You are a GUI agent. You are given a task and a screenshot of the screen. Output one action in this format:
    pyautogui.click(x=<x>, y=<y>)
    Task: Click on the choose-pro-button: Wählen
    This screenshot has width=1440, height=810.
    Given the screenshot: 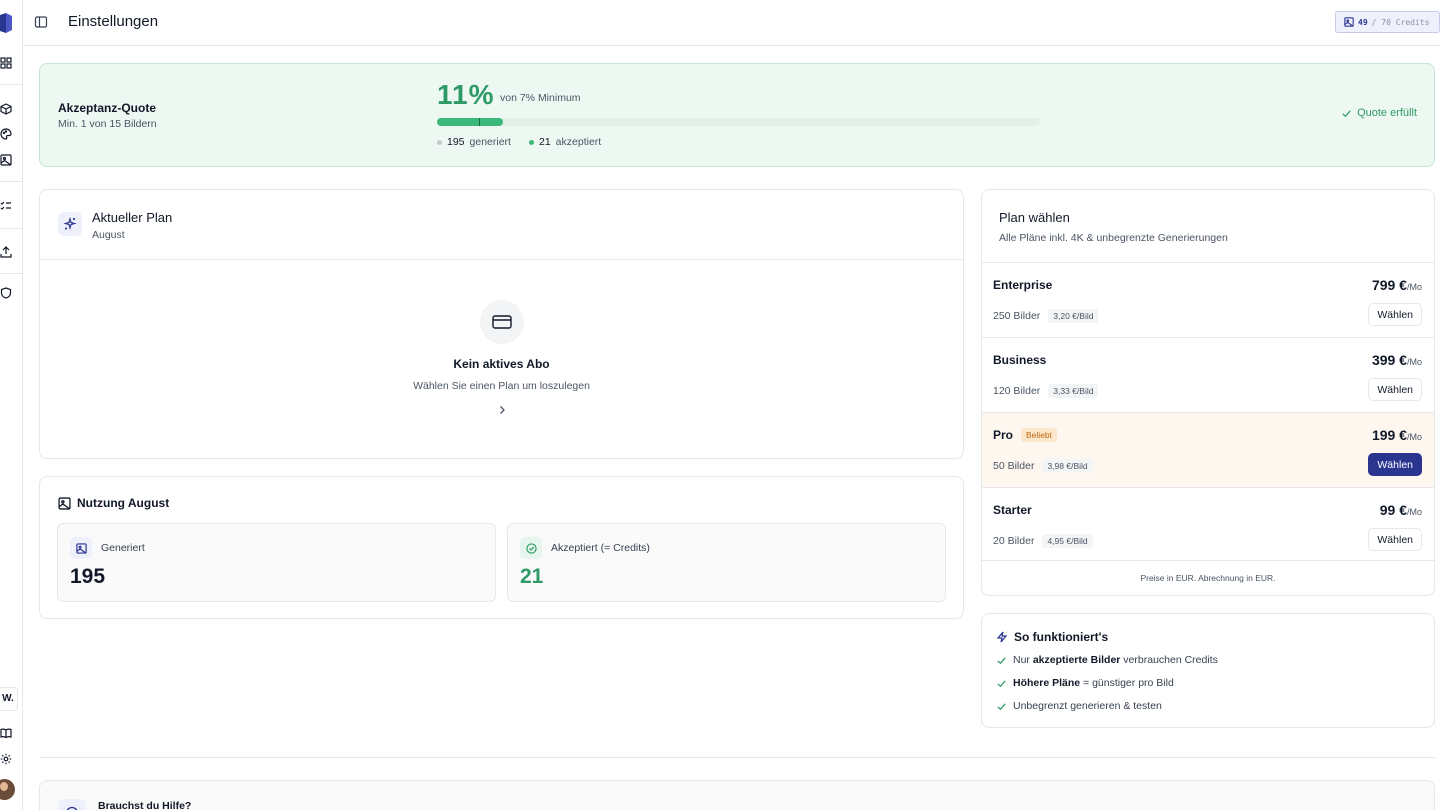 What is the action you would take?
    pyautogui.click(x=1395, y=464)
    